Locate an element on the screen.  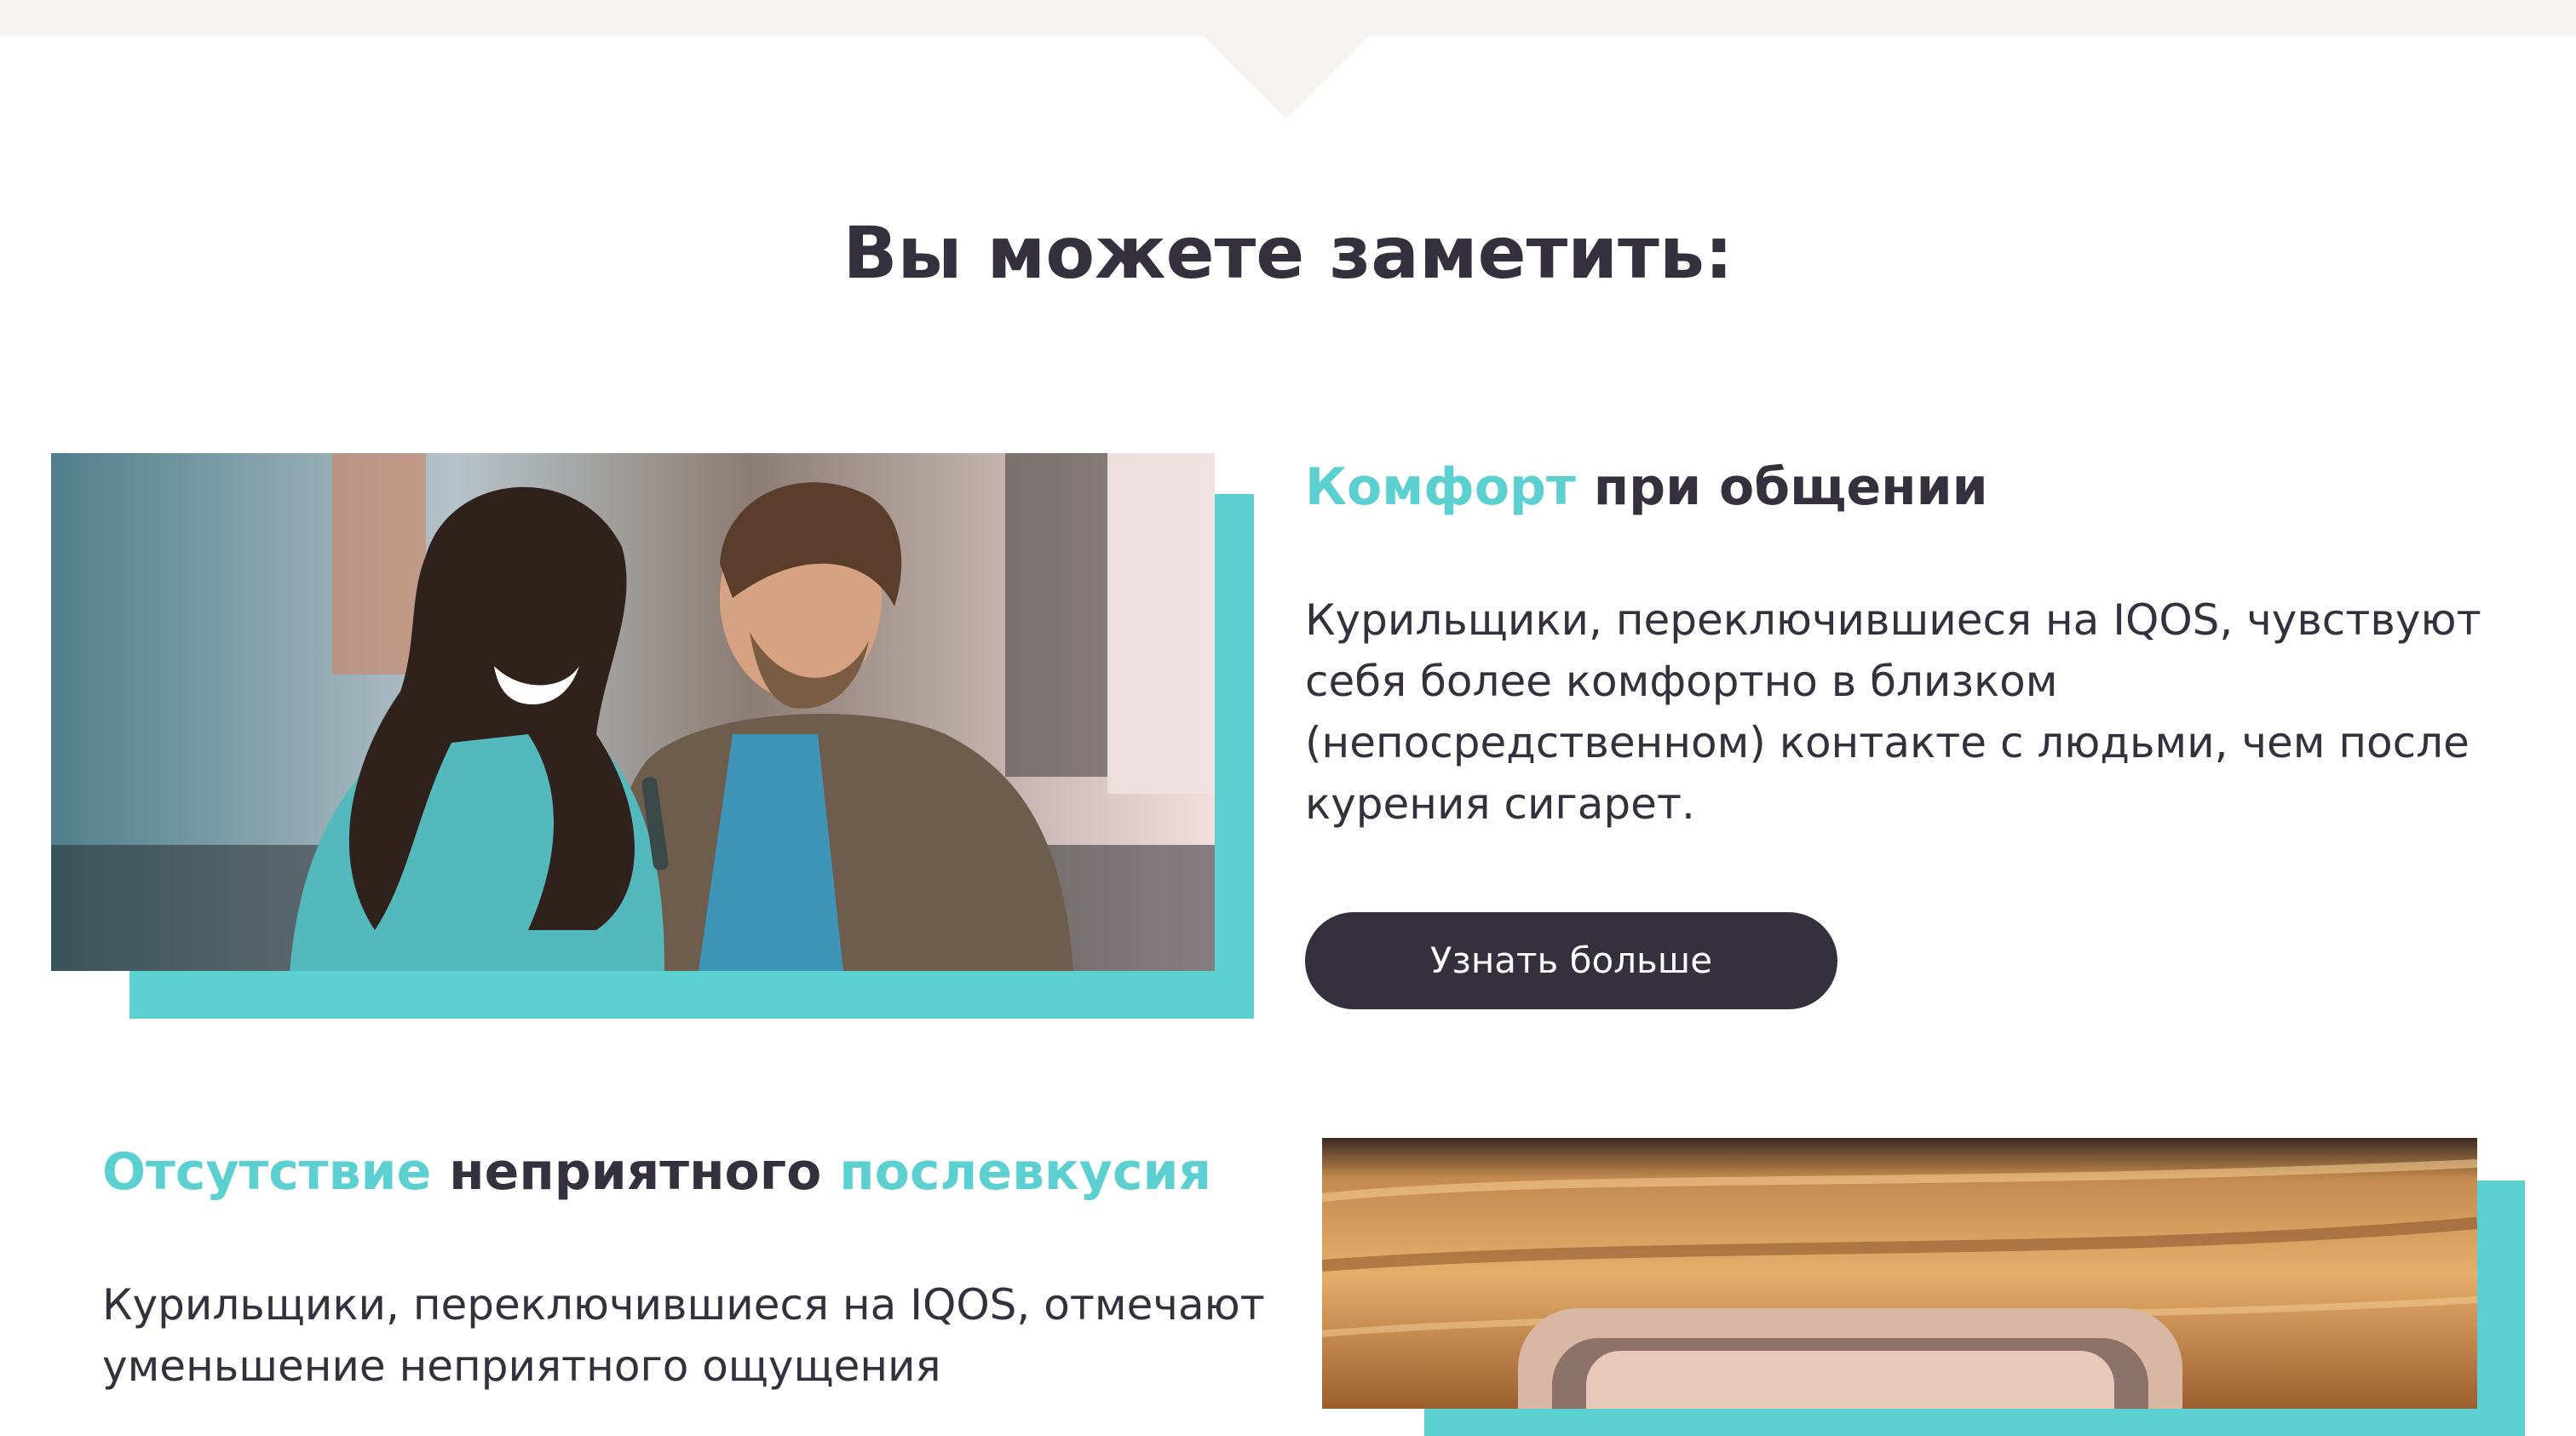
section-title: Вы можете заметить: is located at coordinates (1288, 253).